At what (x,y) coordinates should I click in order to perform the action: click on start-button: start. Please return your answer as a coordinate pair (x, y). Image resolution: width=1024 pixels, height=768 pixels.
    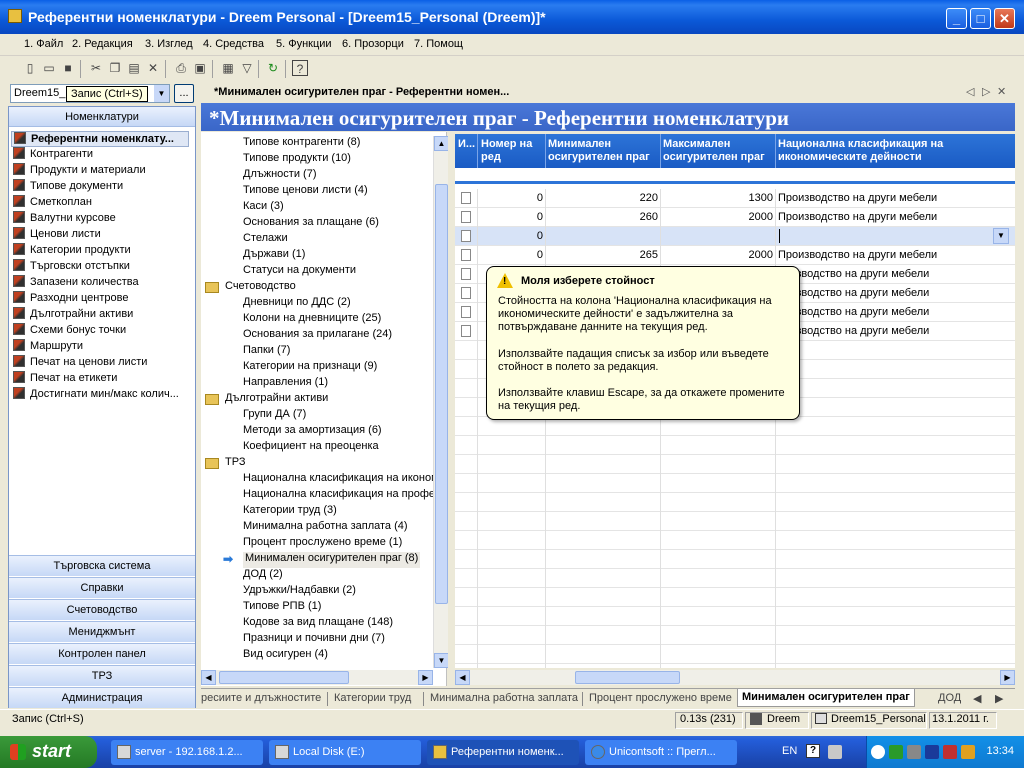
    Looking at the image, I should click on (48, 752).